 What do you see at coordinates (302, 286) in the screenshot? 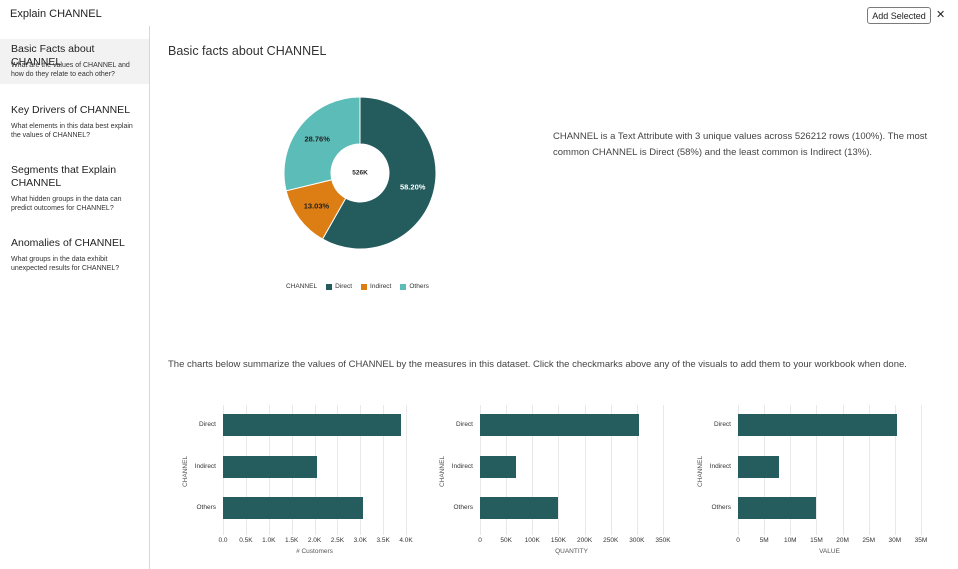
I see `legend-title: CHANNEL` at bounding box center [302, 286].